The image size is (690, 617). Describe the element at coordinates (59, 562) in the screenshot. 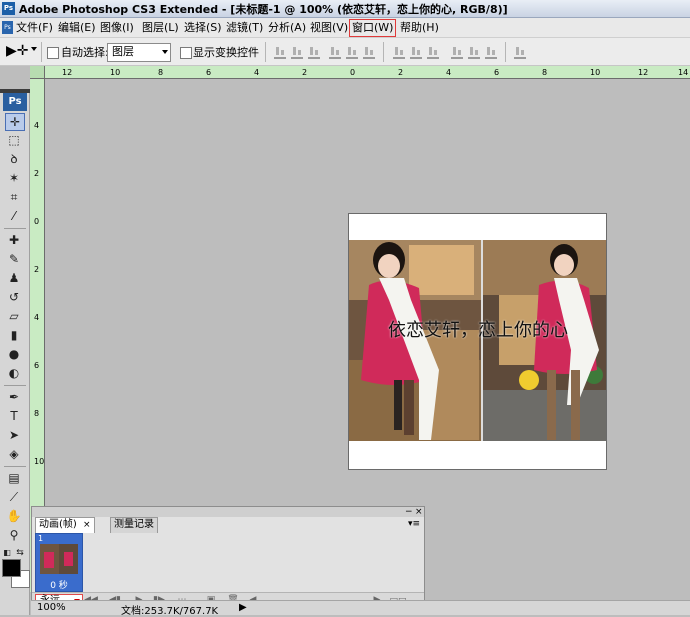

I see `animation-frame: 1 0 秒` at that location.